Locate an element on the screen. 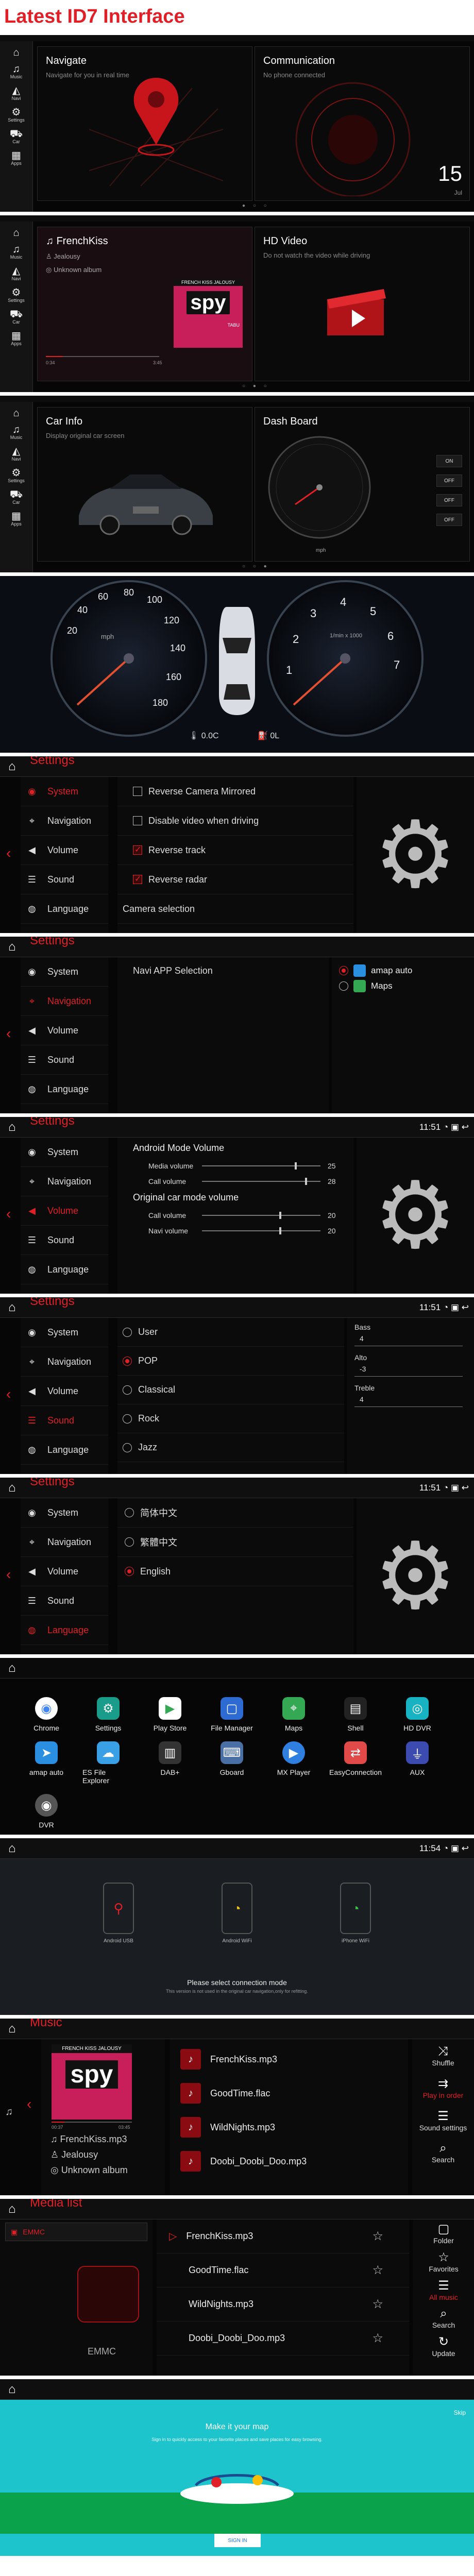 This screenshot has width=474, height=2576. track-item: GoodTime.flac ☆ is located at coordinates (283, 2270).